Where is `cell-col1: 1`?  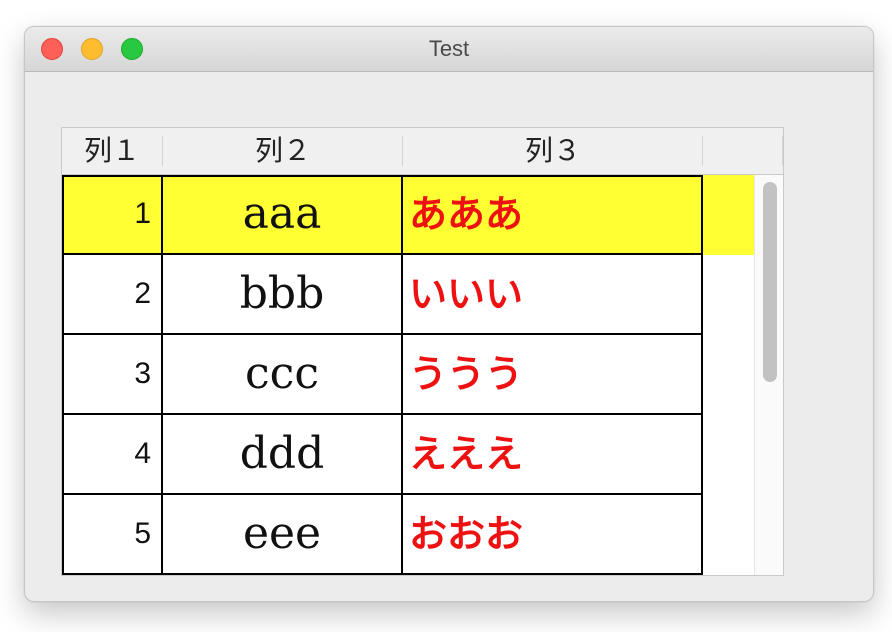
cell-col1: 1 is located at coordinates (112, 215).